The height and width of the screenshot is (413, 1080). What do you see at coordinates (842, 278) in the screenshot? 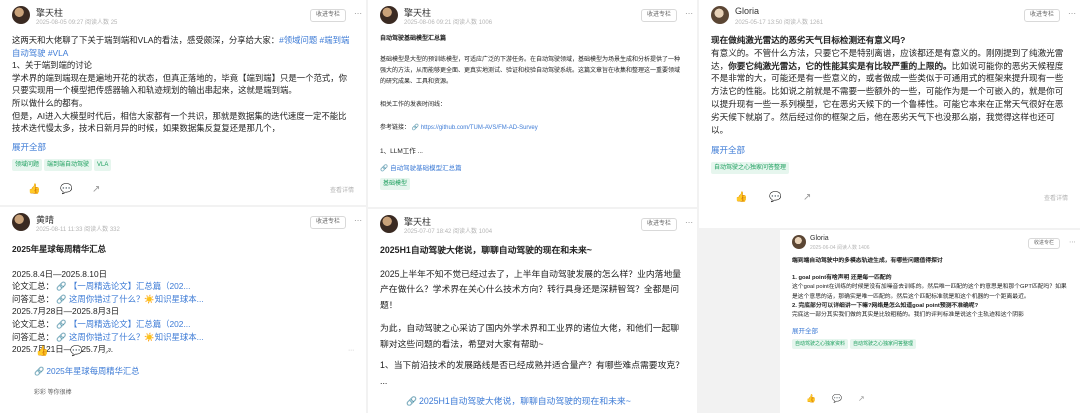
I see `question-1: 1. goal point有啥声明 还是每一匹配的` at bounding box center [842, 278].